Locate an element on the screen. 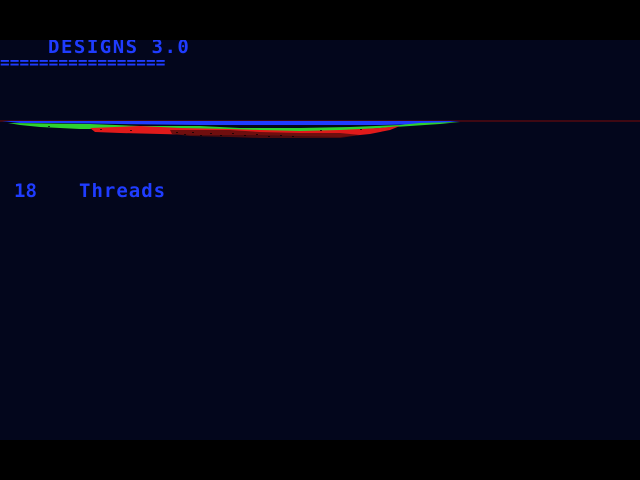  thread-label: Threads is located at coordinates (123, 191).